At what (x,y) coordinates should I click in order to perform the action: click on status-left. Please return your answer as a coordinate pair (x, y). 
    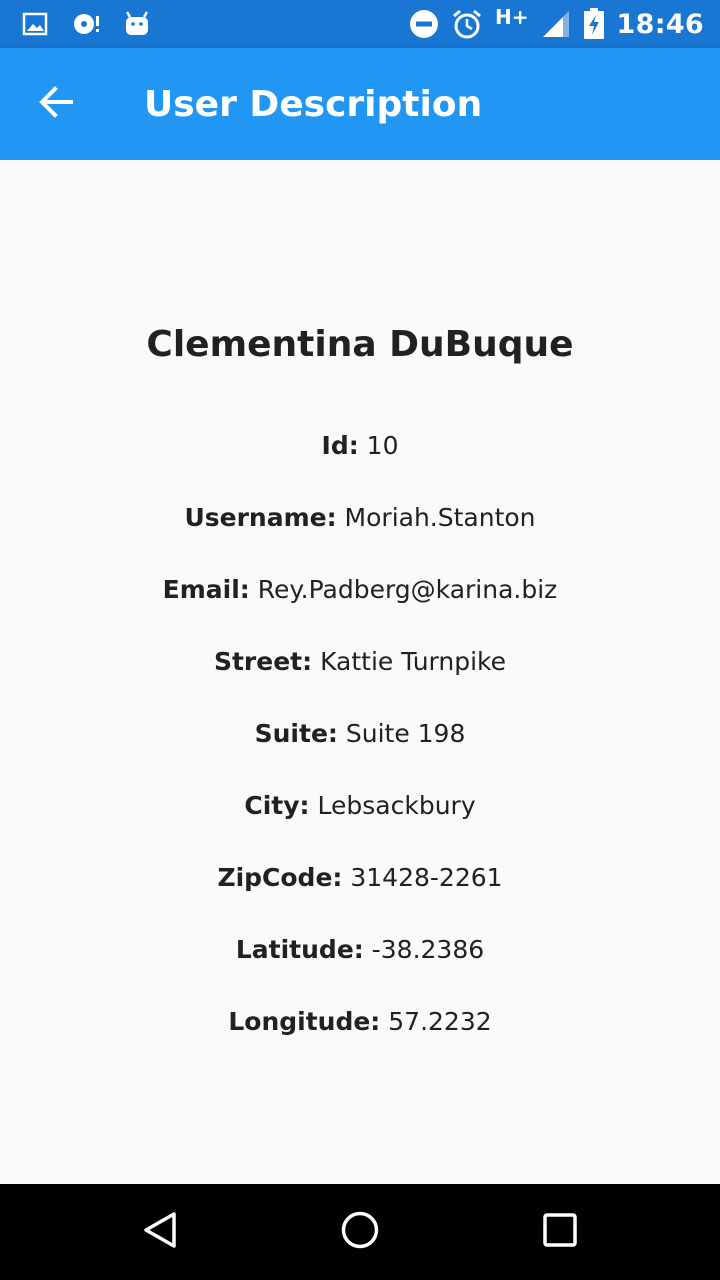
    Looking at the image, I should click on (97, 24).